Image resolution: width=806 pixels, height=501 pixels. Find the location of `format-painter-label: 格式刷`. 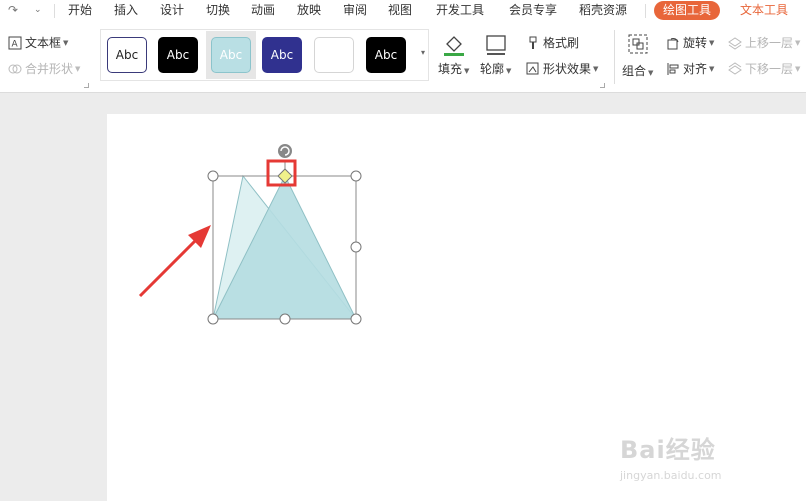

format-painter-label: 格式刷 is located at coordinates (561, 43).